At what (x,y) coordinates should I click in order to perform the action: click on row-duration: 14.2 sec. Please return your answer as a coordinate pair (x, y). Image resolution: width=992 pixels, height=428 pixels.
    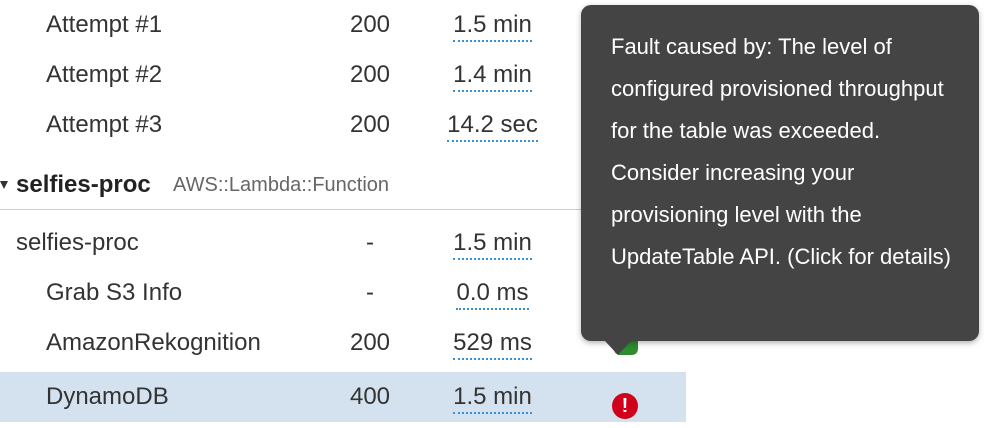
    Looking at the image, I should click on (492, 125).